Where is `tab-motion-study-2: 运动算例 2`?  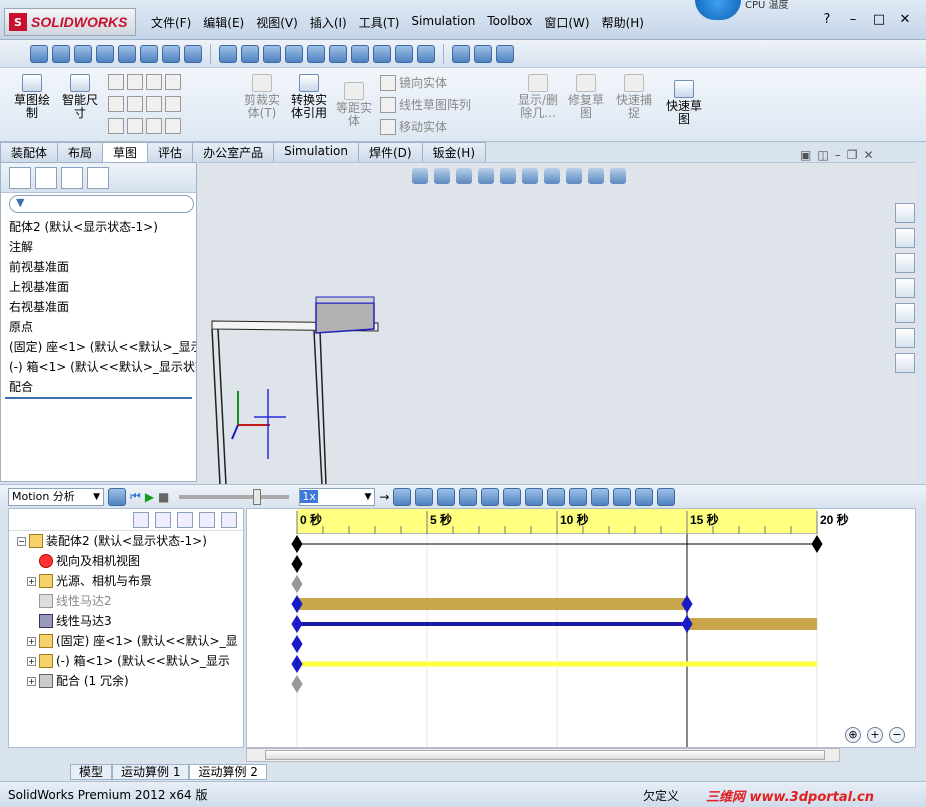
tab-motion-study-2: 运动算例 2 is located at coordinates (228, 772).